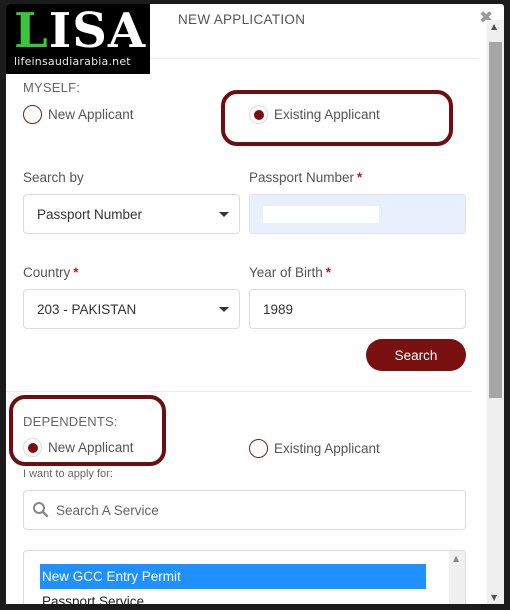 This screenshot has height=610, width=510. I want to click on service-search-placeholder: Search A Service, so click(107, 510).